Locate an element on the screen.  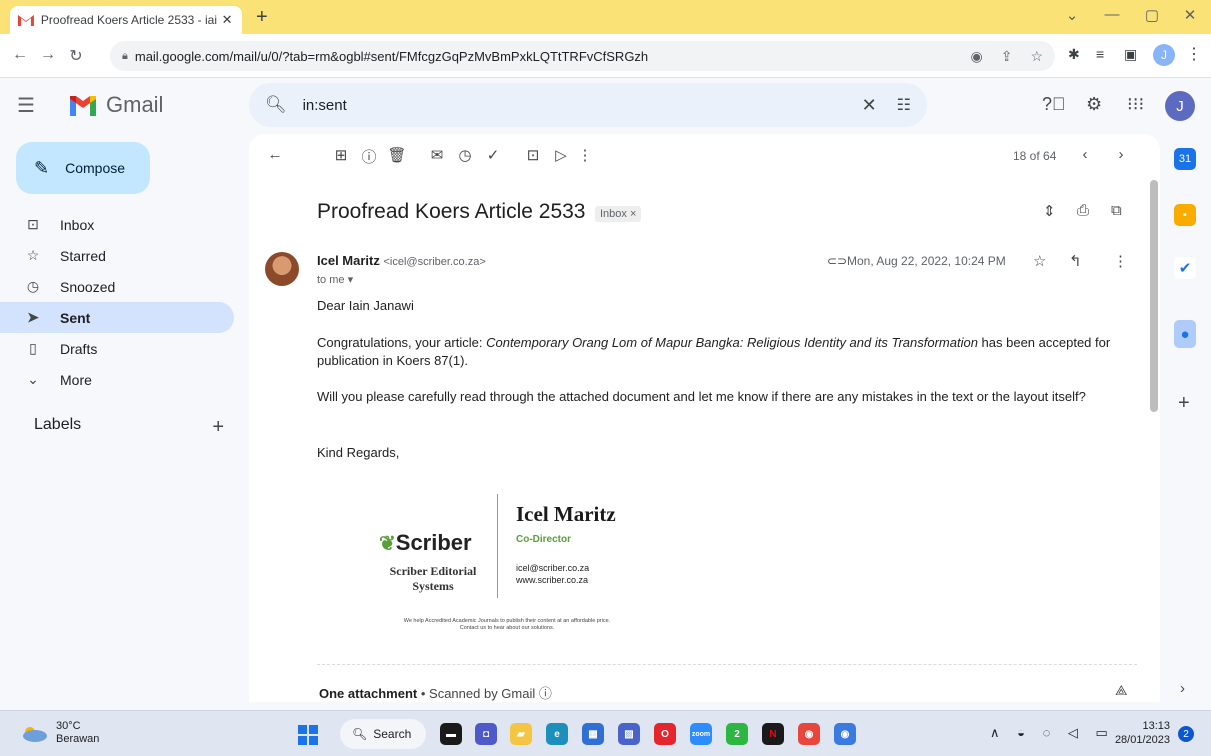
calendar-icon: 31 is located at coordinates (1185, 159).